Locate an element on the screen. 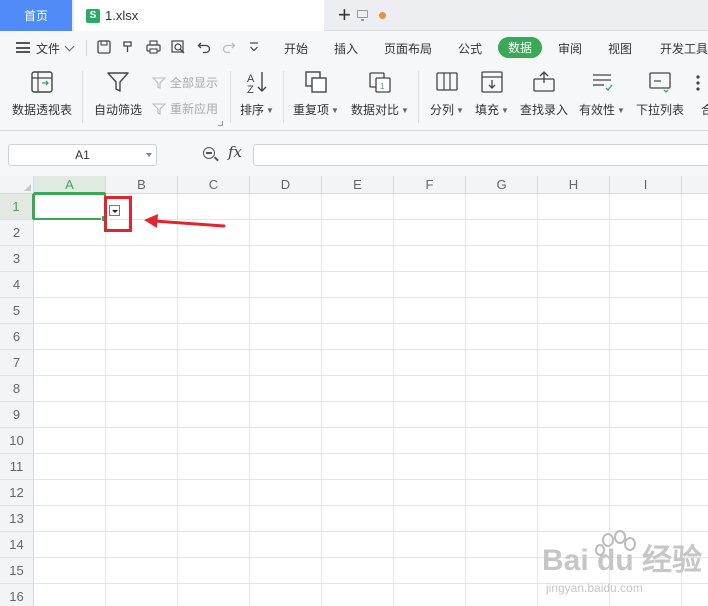 This screenshot has height=606, width=708. row-header-13: 13 is located at coordinates (17, 519).